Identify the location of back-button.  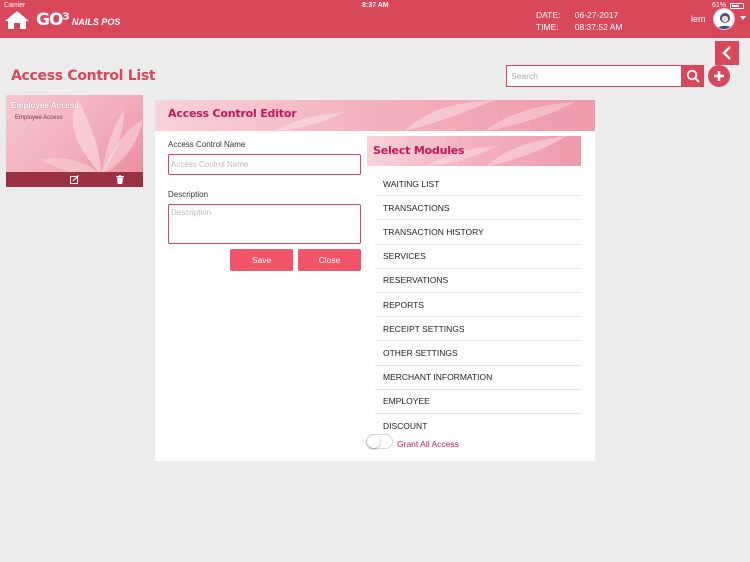
(727, 53).